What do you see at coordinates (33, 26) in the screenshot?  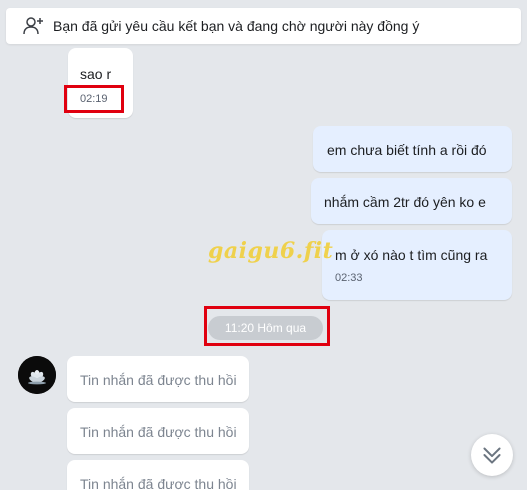 I see `add-friend-icon` at bounding box center [33, 26].